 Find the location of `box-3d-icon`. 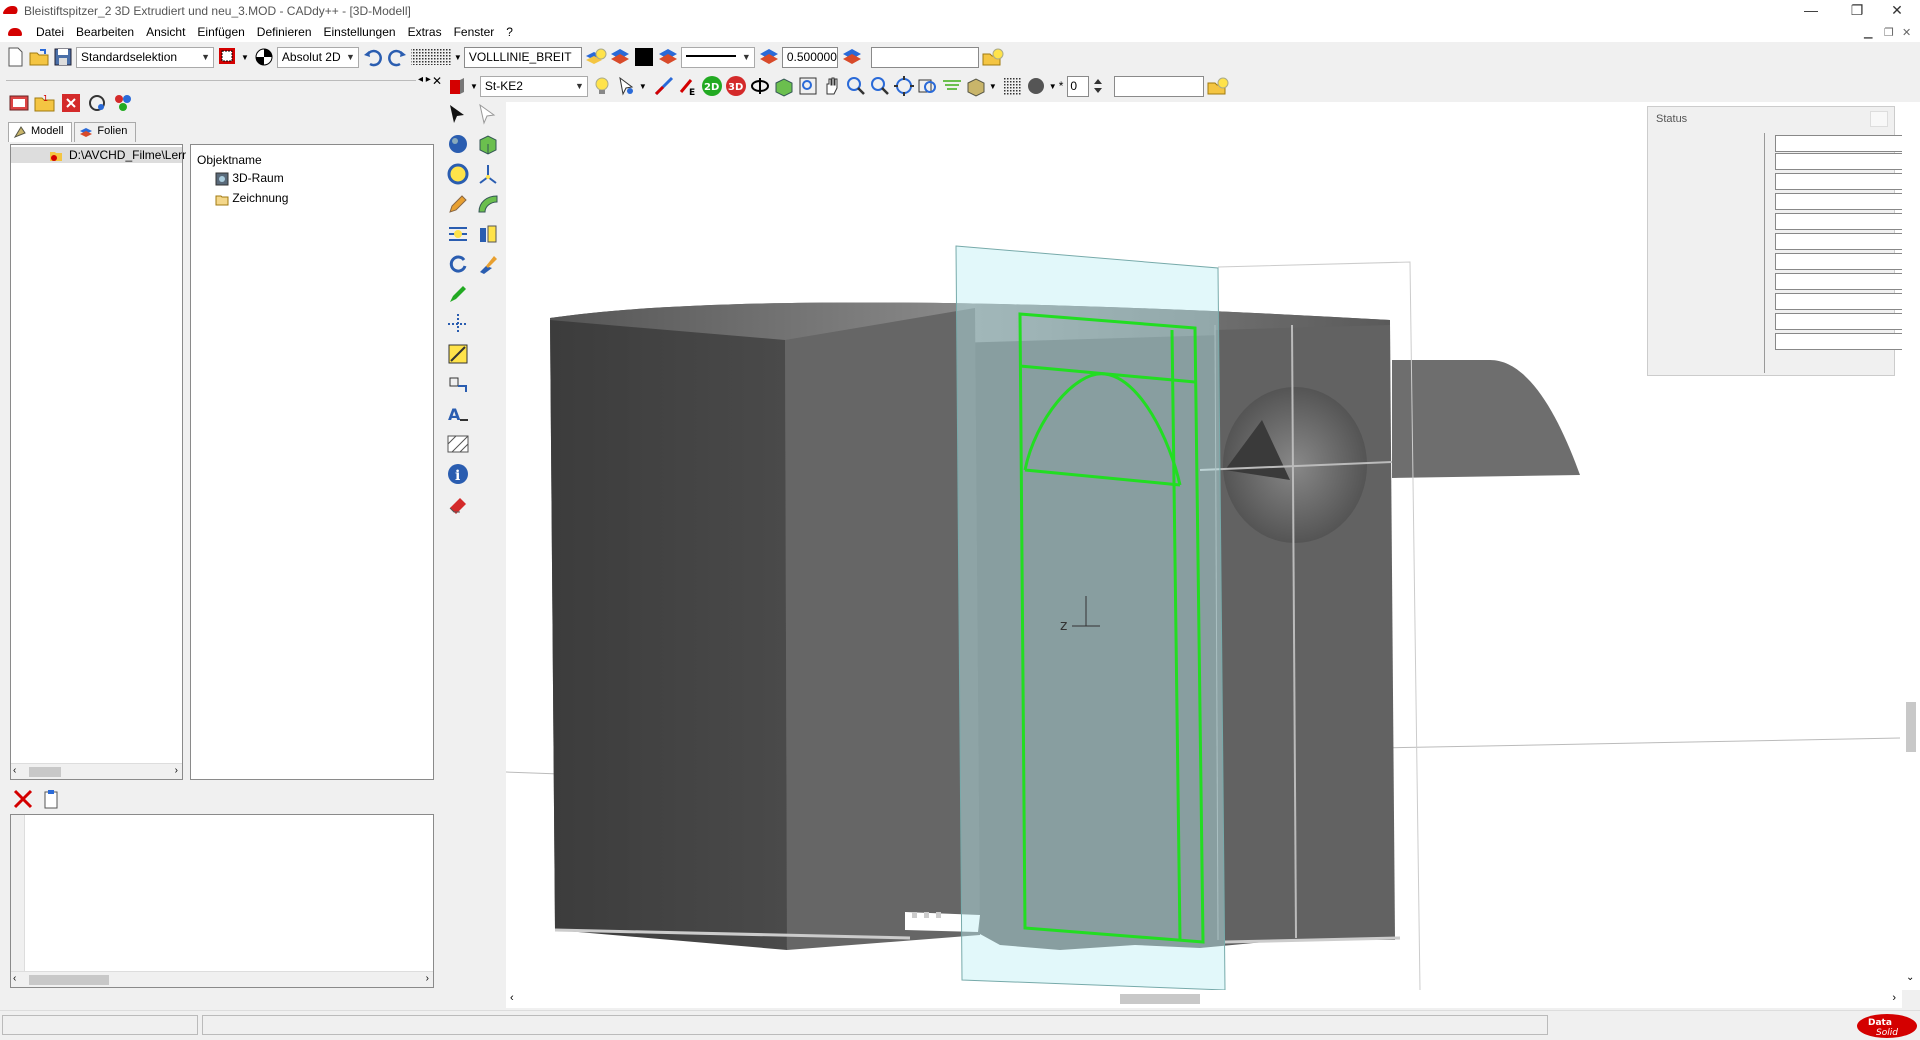

box-3d-icon is located at coordinates (488, 144).